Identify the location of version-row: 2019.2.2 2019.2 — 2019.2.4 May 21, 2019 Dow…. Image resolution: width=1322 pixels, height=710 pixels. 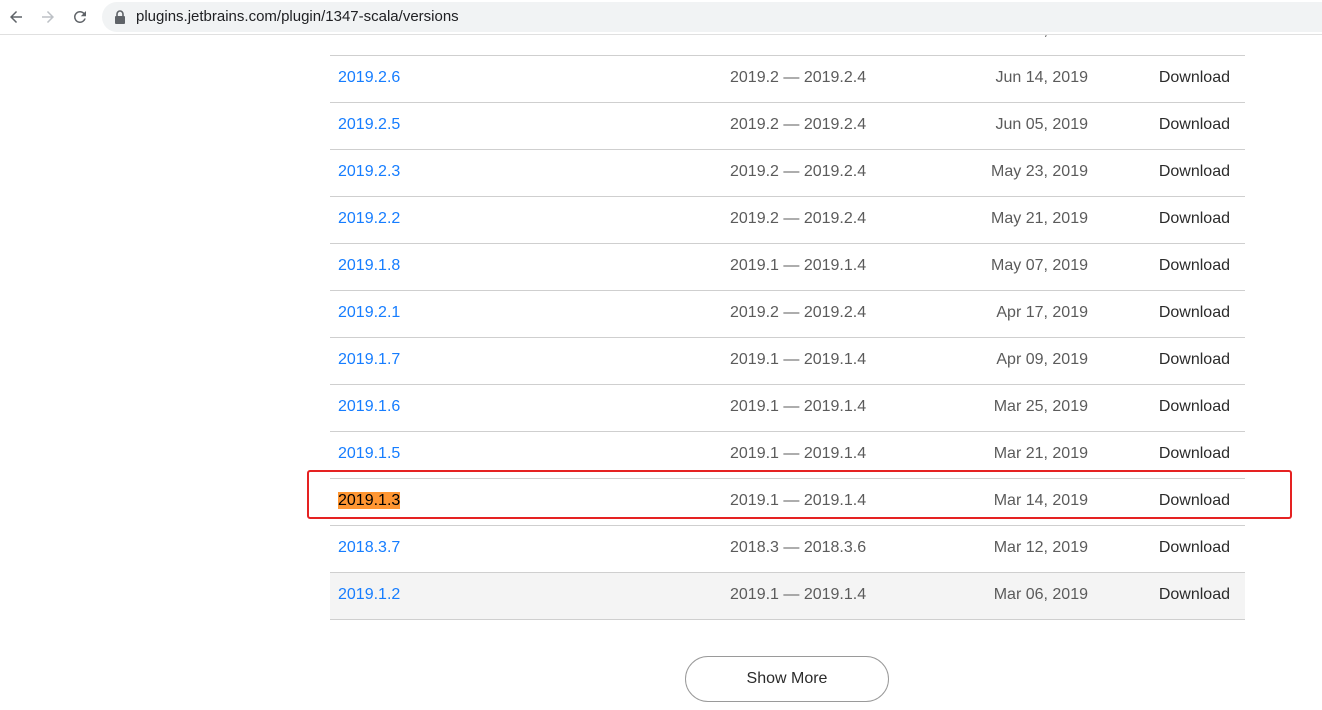
(787, 220).